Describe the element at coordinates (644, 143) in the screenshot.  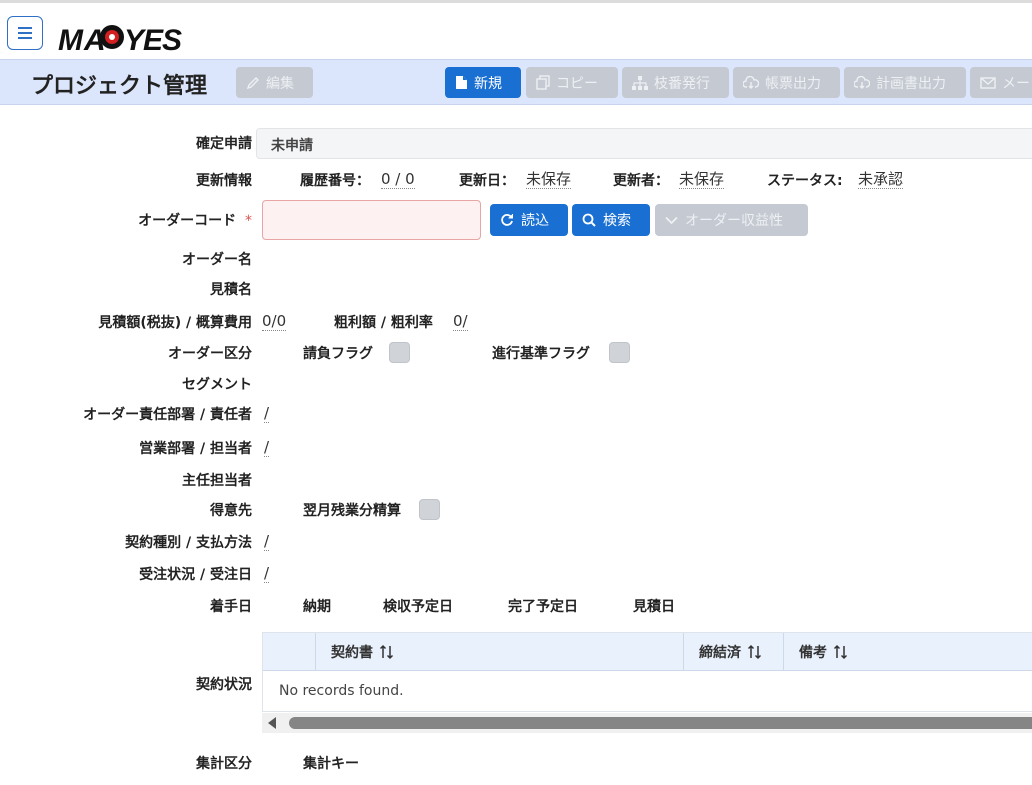
I see `kakutei-status-field: 未申請` at that location.